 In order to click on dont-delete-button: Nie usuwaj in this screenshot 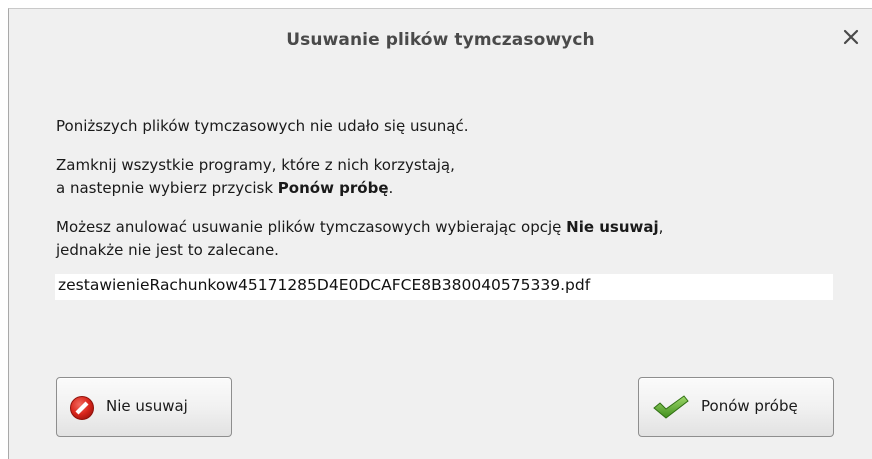, I will do `click(144, 407)`.